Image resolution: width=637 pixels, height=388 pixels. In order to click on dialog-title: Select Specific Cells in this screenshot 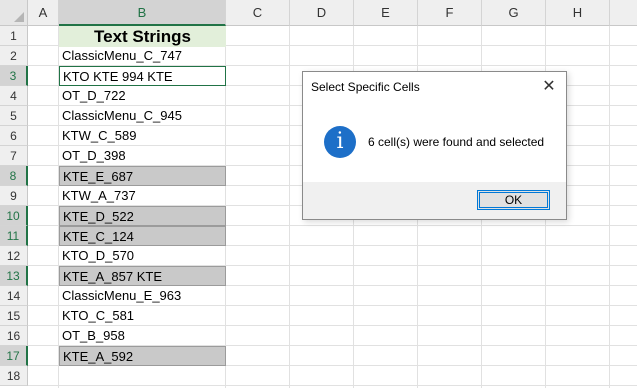, I will do `click(365, 87)`.